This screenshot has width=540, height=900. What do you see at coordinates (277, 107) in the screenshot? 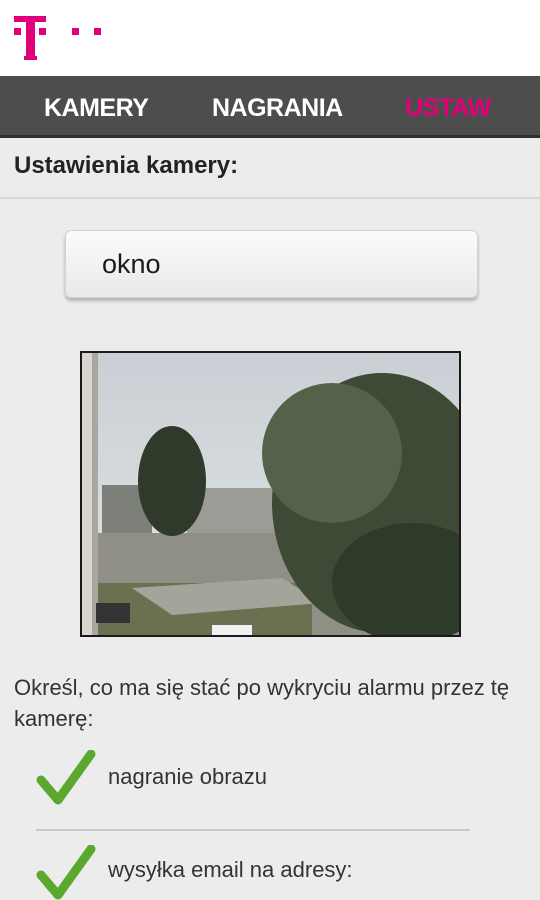
I see `tab-nagrania: NAGRANIA` at bounding box center [277, 107].